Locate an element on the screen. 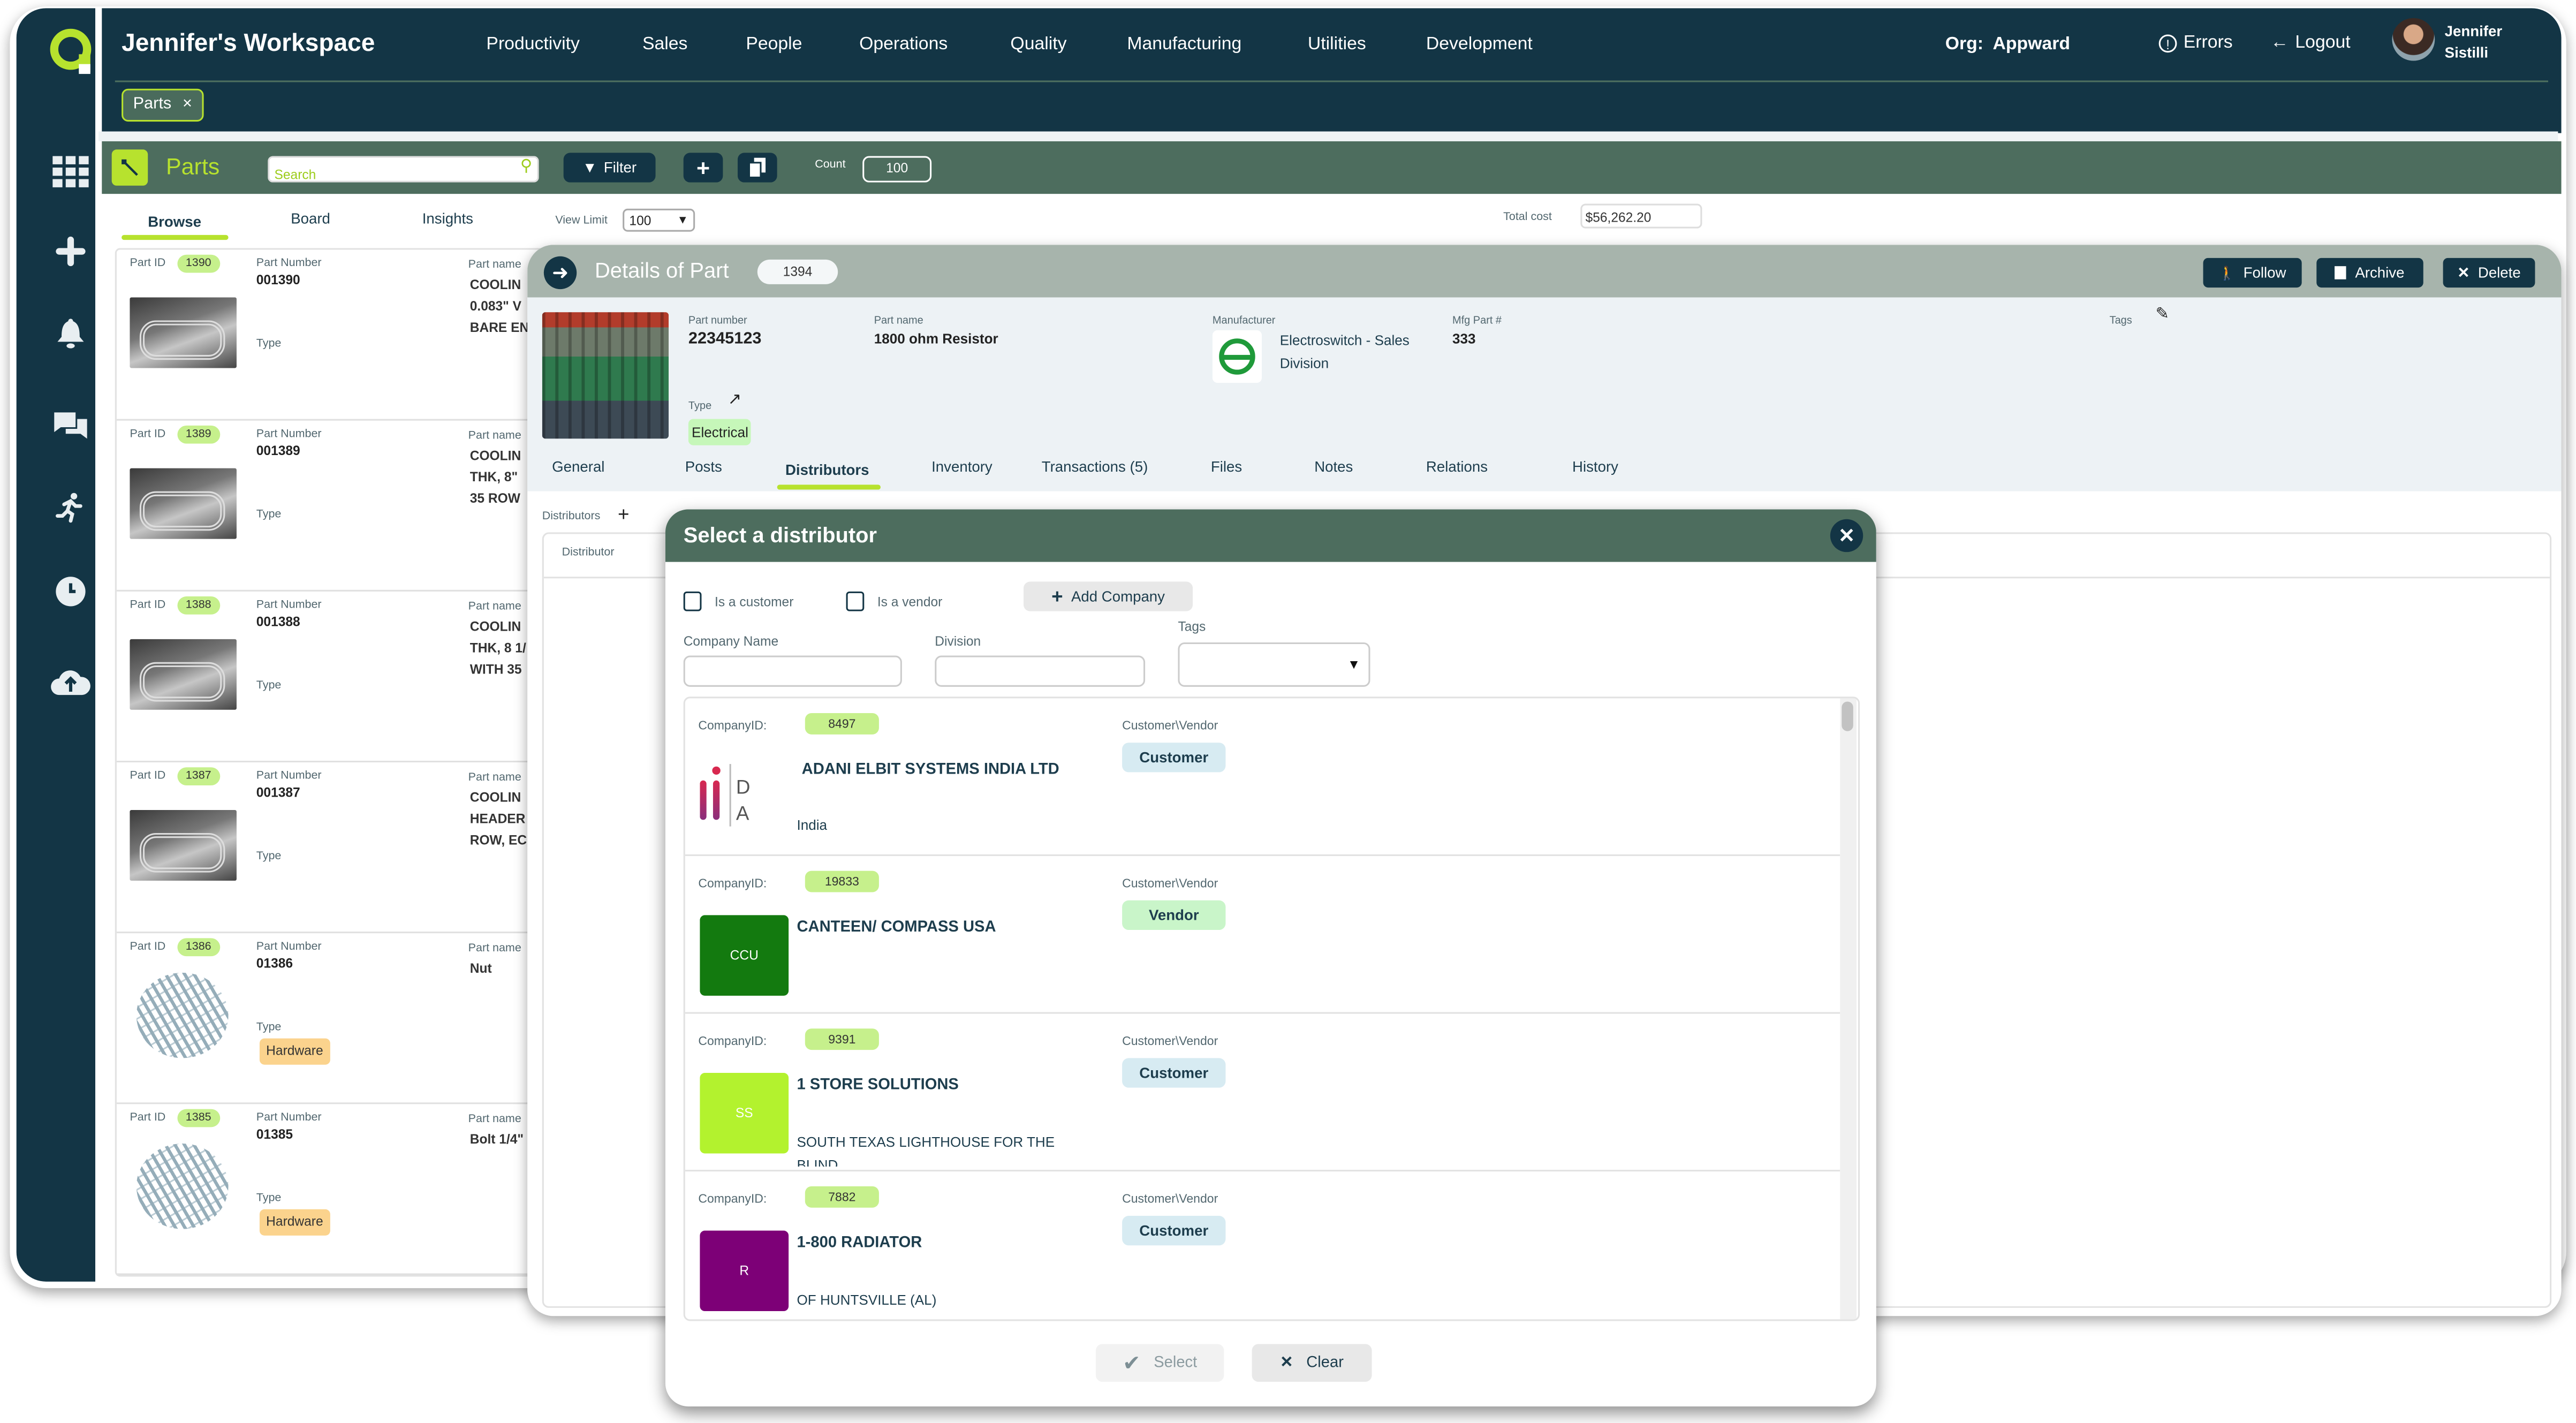 This screenshot has width=2576, height=1423. tab-relations: Relations is located at coordinates (1457, 467).